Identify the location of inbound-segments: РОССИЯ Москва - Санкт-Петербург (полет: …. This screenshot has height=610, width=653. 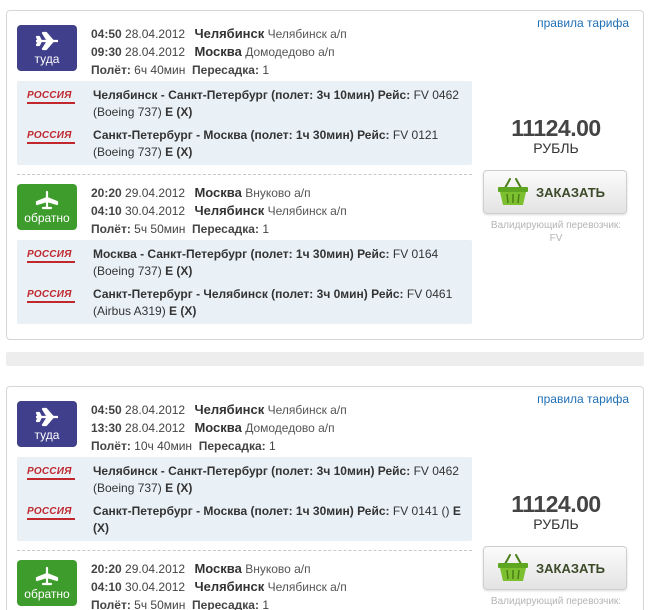
(244, 282).